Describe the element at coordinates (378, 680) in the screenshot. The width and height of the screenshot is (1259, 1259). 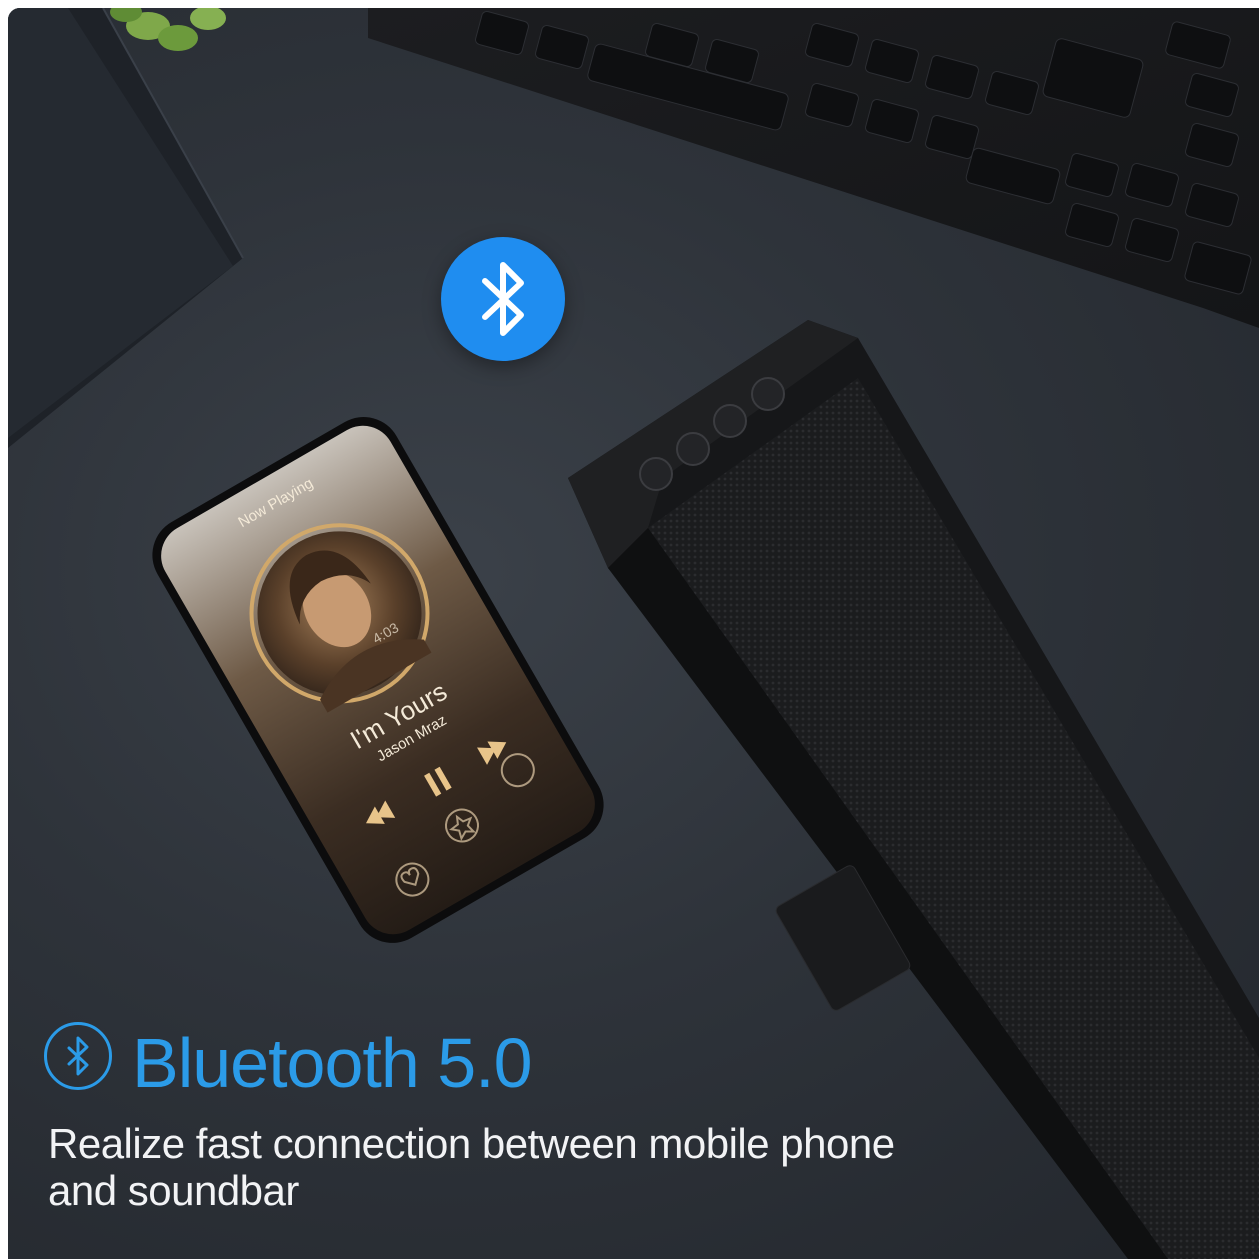
I see `smartphone` at that location.